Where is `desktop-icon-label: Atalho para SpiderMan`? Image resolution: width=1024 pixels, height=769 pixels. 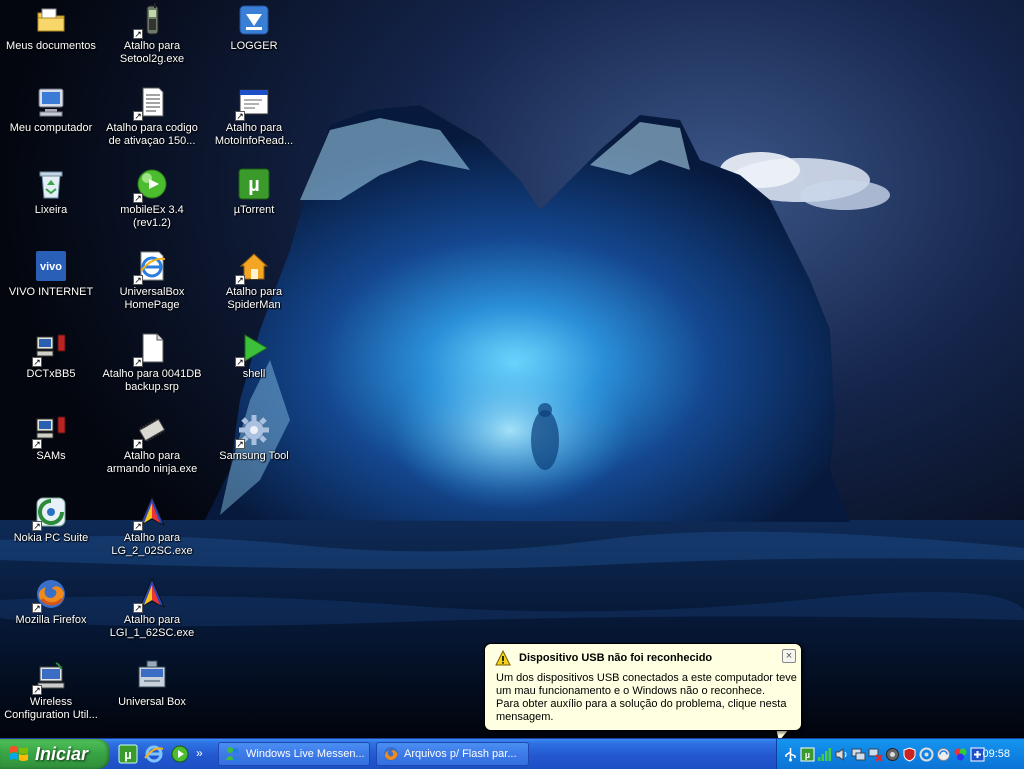 desktop-icon-label: Atalho para SpiderMan is located at coordinates (254, 298).